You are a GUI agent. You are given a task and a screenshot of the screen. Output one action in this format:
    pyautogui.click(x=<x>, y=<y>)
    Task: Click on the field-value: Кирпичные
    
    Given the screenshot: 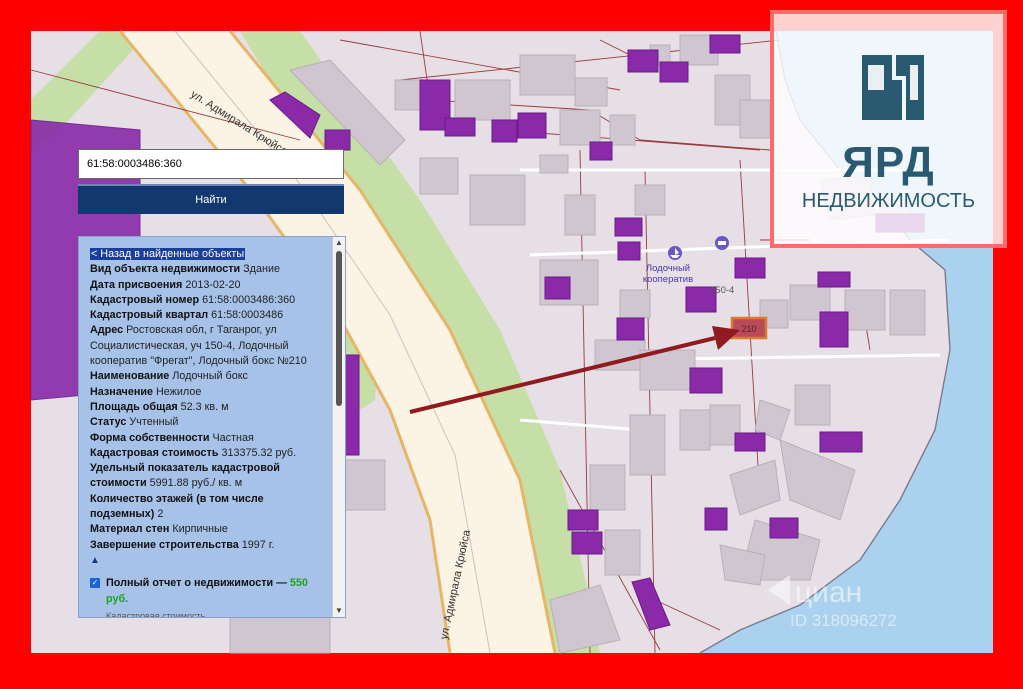 What is the action you would take?
    pyautogui.click(x=200, y=529)
    